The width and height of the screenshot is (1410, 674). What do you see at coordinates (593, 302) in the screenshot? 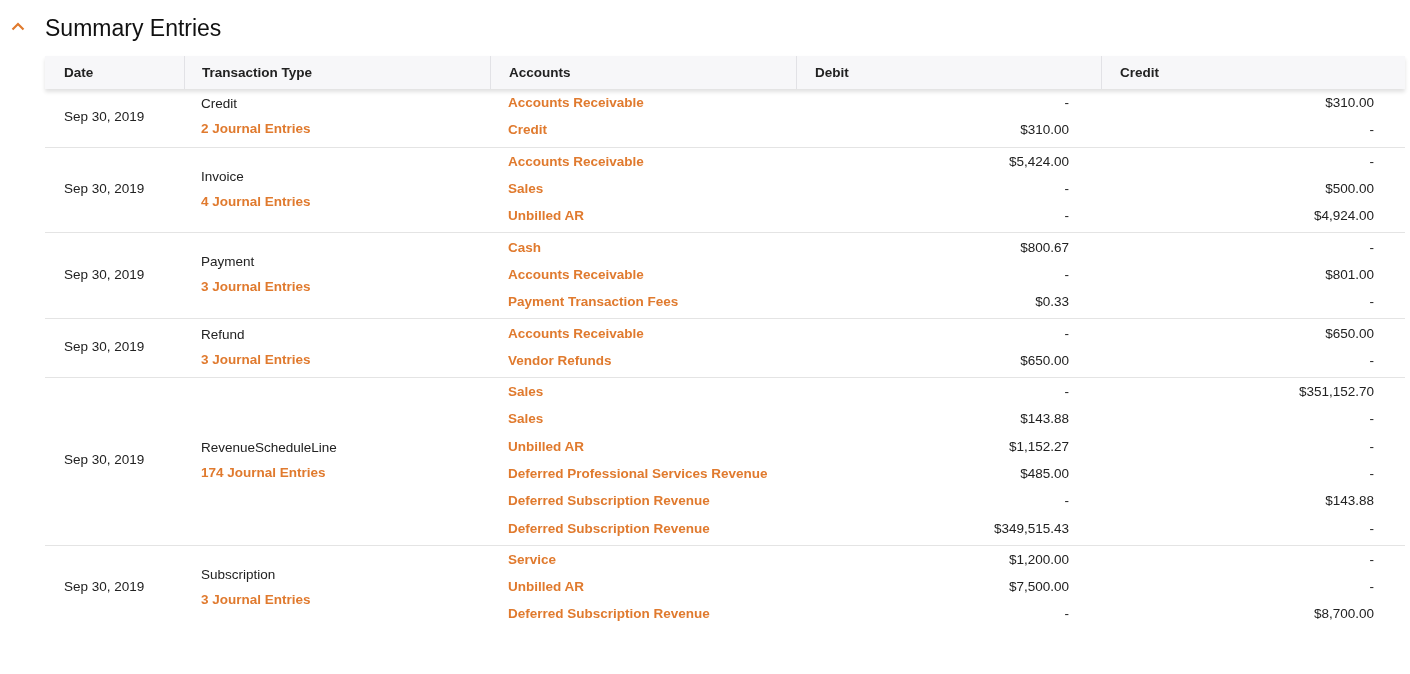
I see `account-link: Payment Transaction Fees` at bounding box center [593, 302].